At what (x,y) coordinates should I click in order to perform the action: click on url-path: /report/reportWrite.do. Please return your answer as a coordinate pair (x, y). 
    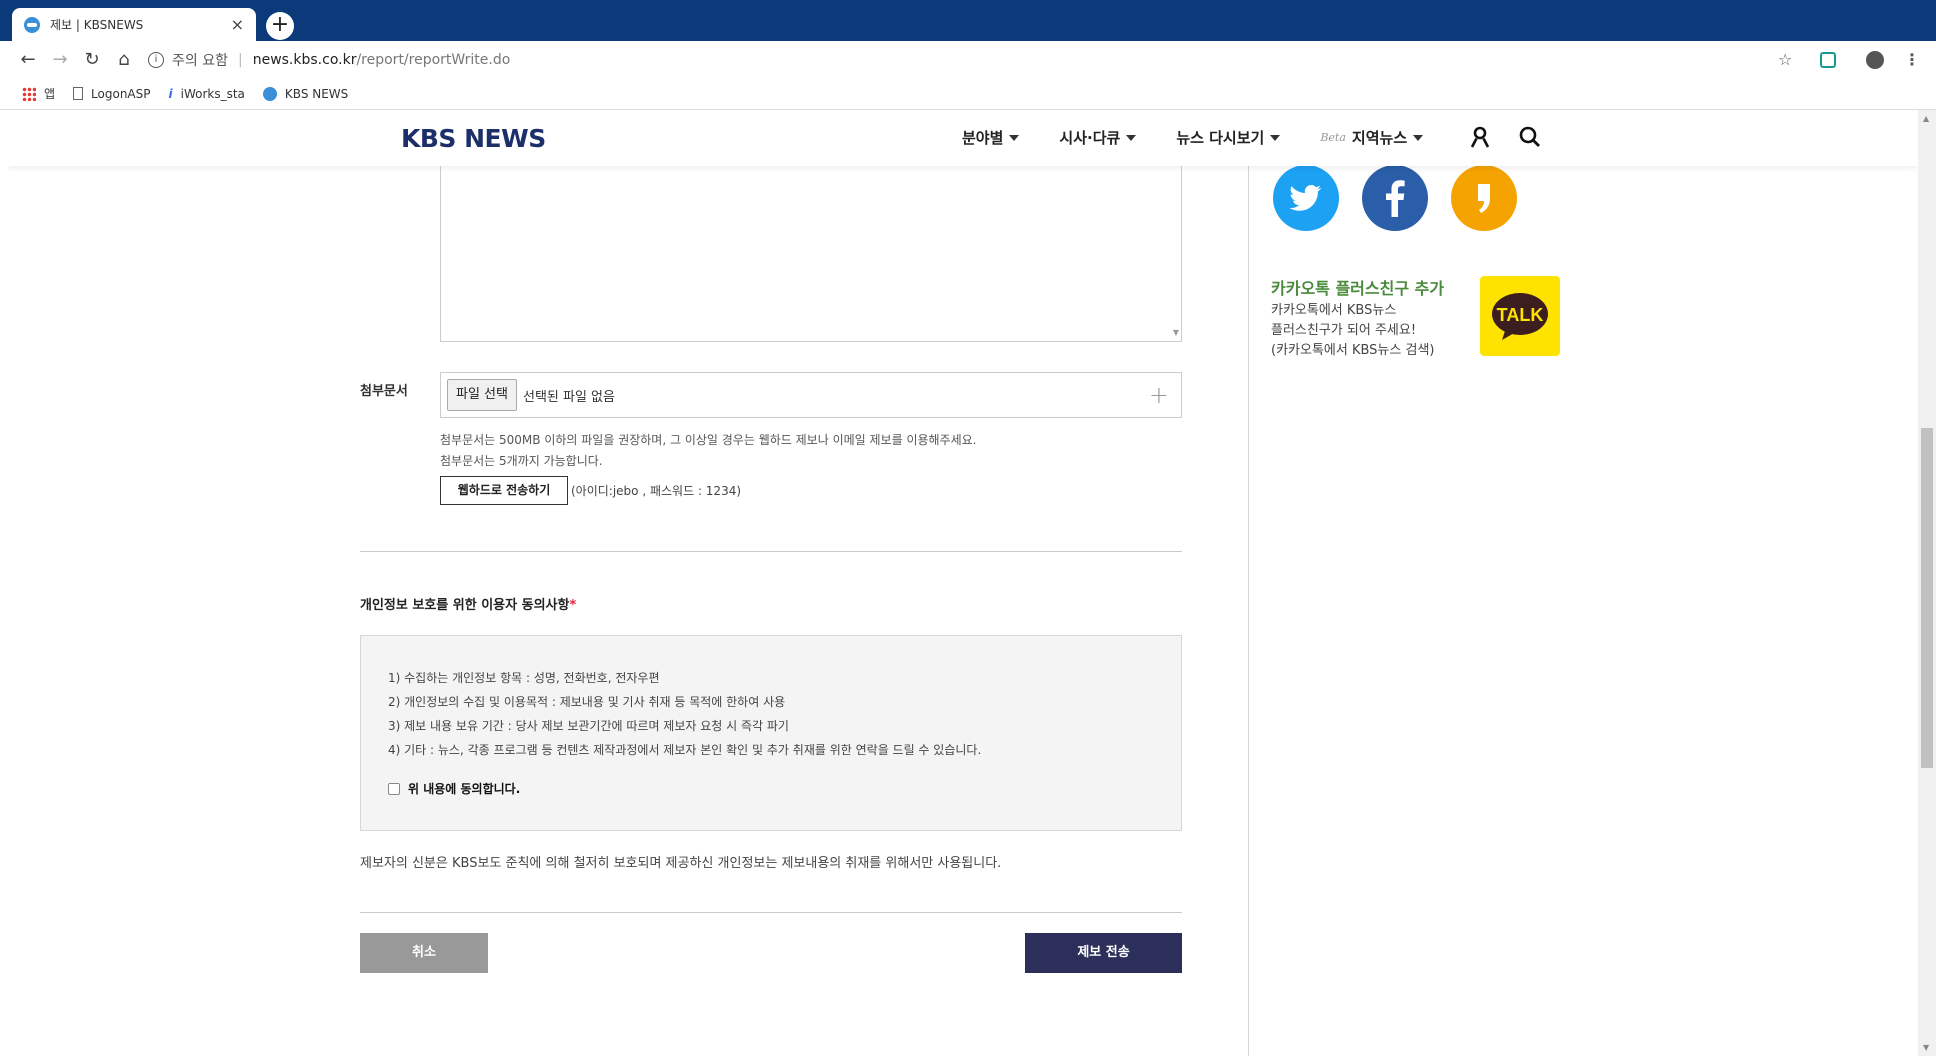
    Looking at the image, I should click on (433, 60).